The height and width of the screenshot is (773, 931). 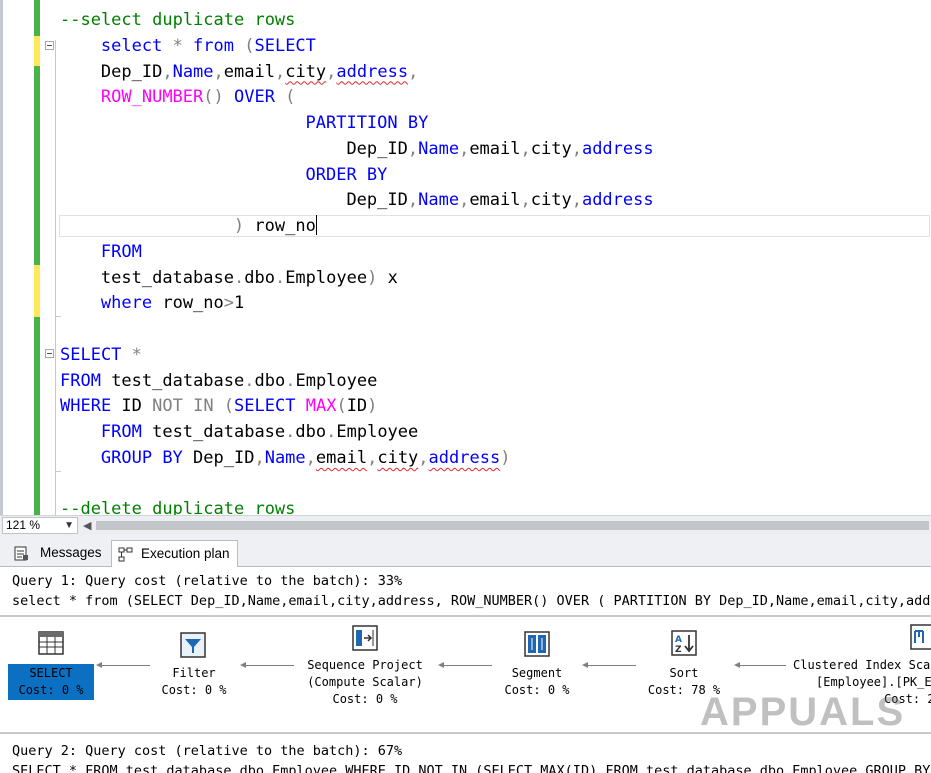 What do you see at coordinates (803, 712) in the screenshot?
I see `watermark-logo: APPUALS` at bounding box center [803, 712].